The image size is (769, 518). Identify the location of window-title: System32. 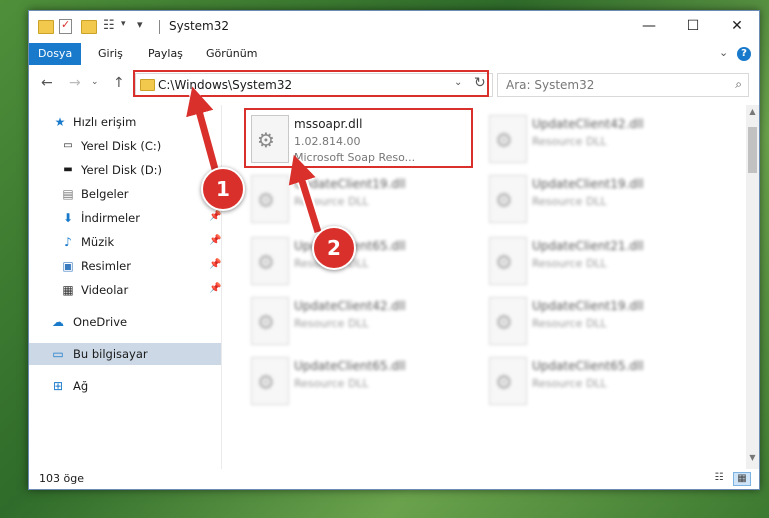
(199, 26).